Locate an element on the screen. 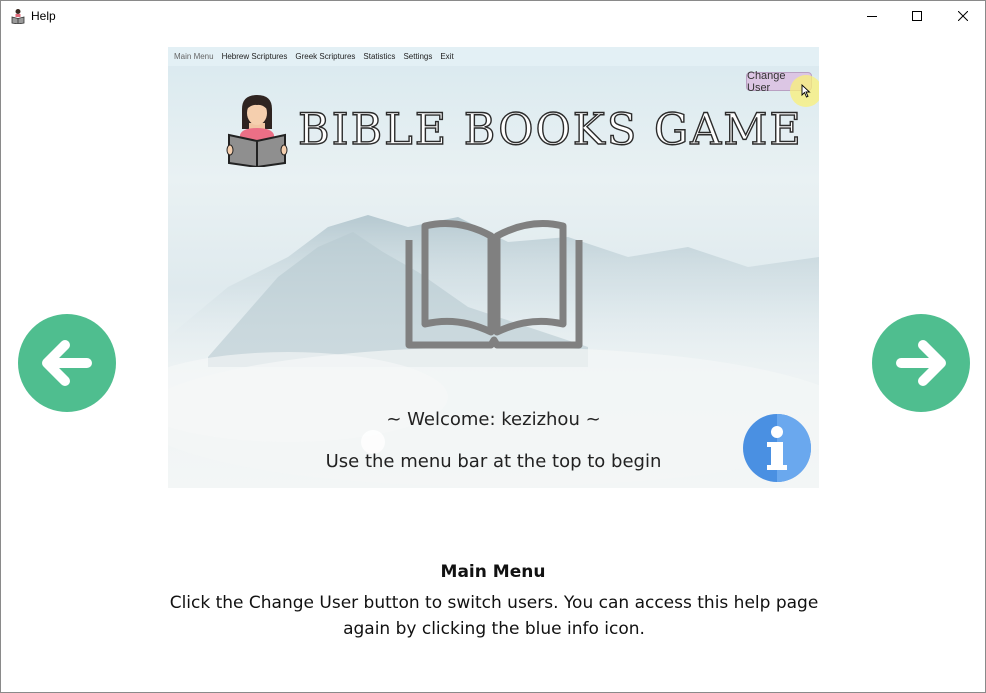 The image size is (986, 693). menu-exit: Exit is located at coordinates (447, 56).